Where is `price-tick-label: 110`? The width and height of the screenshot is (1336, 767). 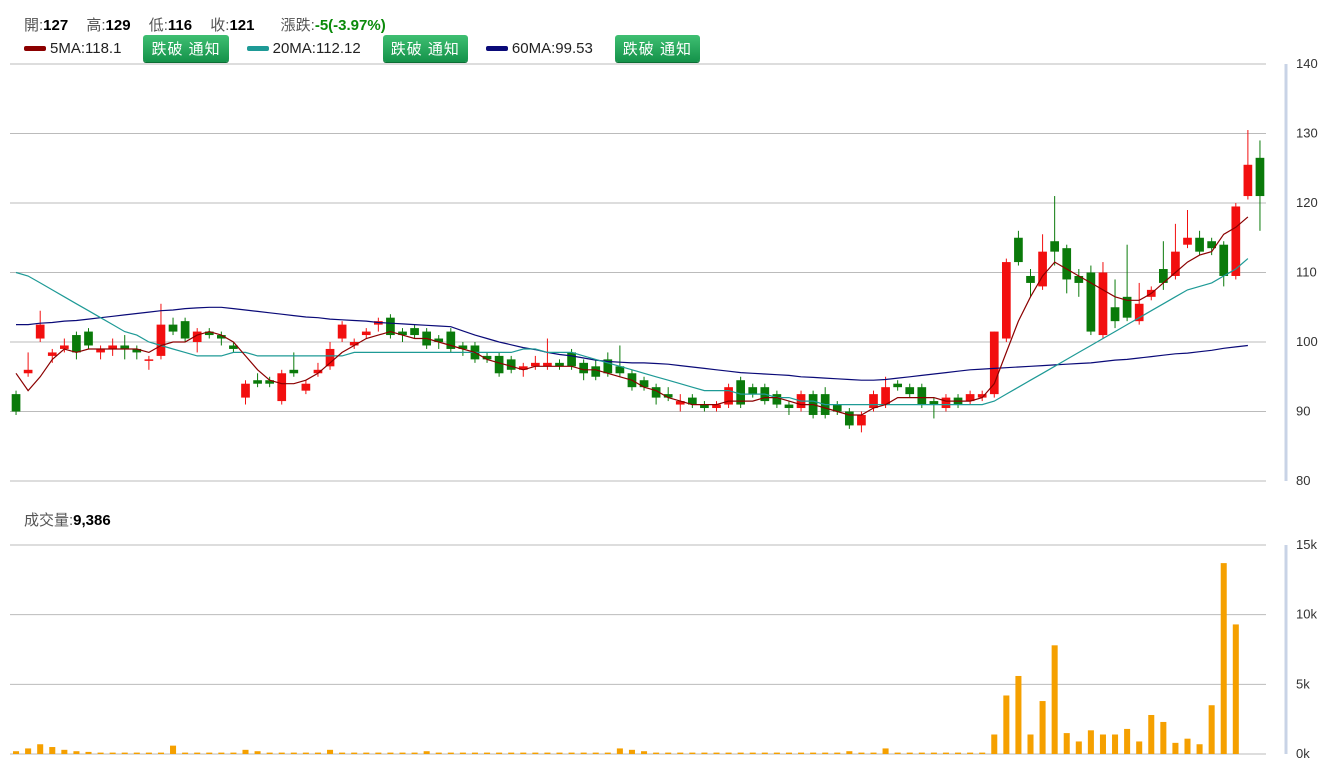 price-tick-label: 110 is located at coordinates (1306, 272).